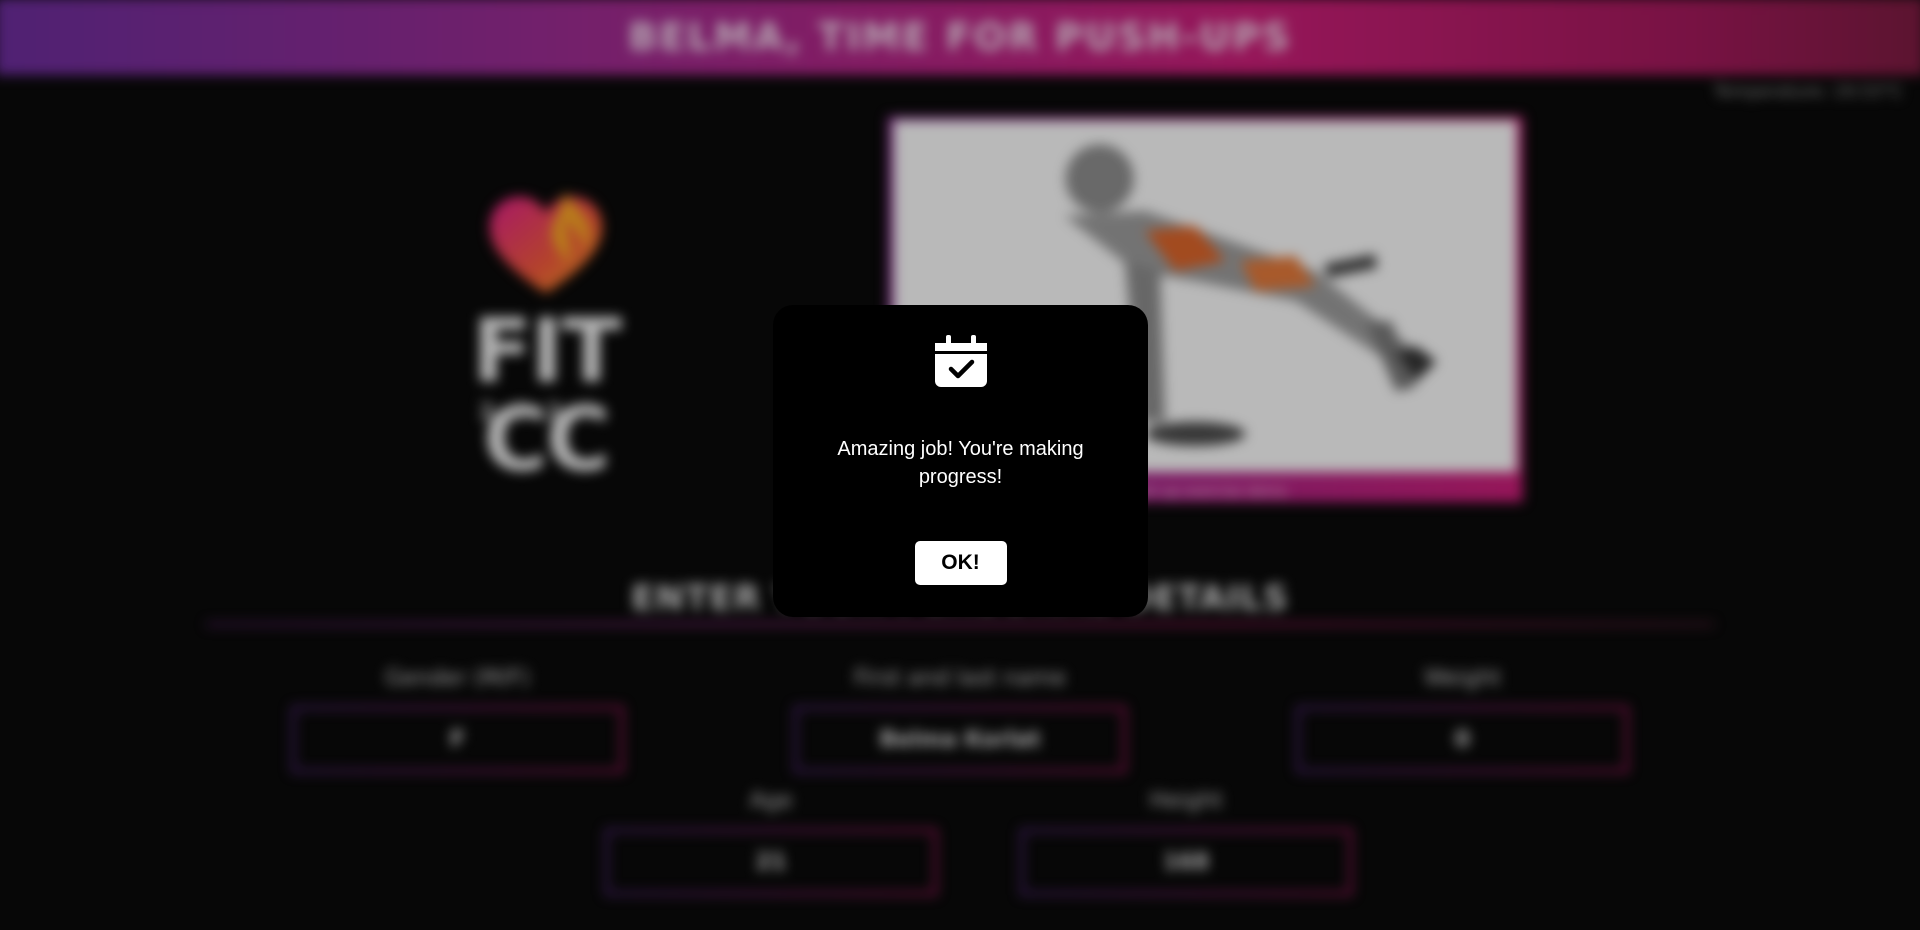 This screenshot has height=930, width=1920. I want to click on dialog-message: Amazing job! You're making progress!, so click(960, 463).